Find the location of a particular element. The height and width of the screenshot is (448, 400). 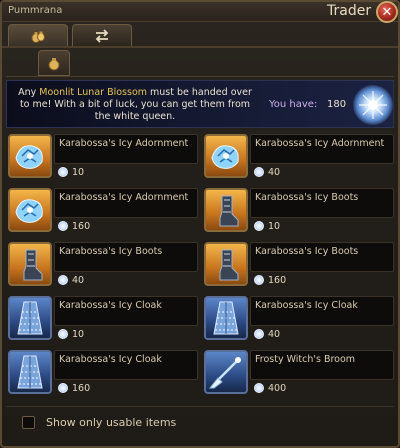

usable-items-label: Show only usable items is located at coordinates (111, 422).